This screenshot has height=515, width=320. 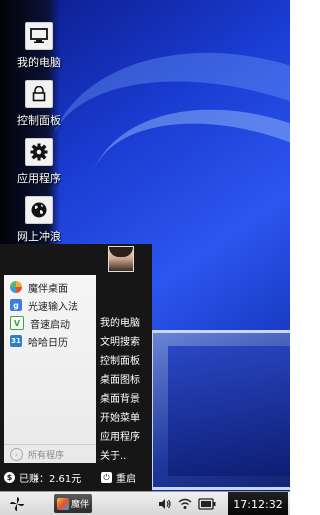 I want to click on start-app-item: 魔伴桌面, so click(x=50, y=287).